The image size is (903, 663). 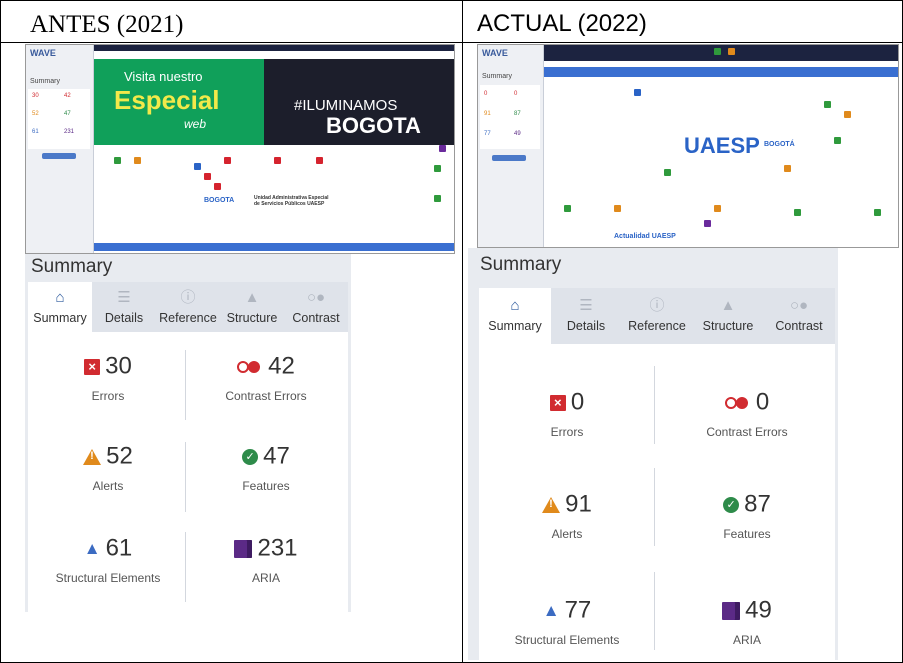 I want to click on errors-metric: × 30 Errors, so click(x=108, y=378).